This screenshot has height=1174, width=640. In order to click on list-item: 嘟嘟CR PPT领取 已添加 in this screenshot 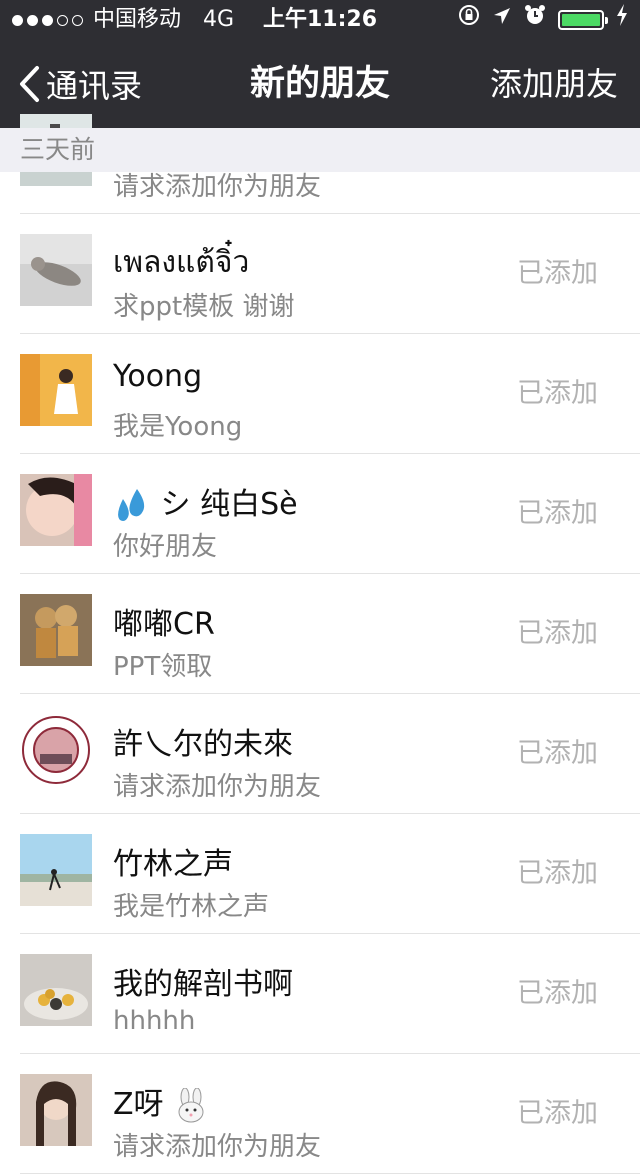, I will do `click(330, 634)`.